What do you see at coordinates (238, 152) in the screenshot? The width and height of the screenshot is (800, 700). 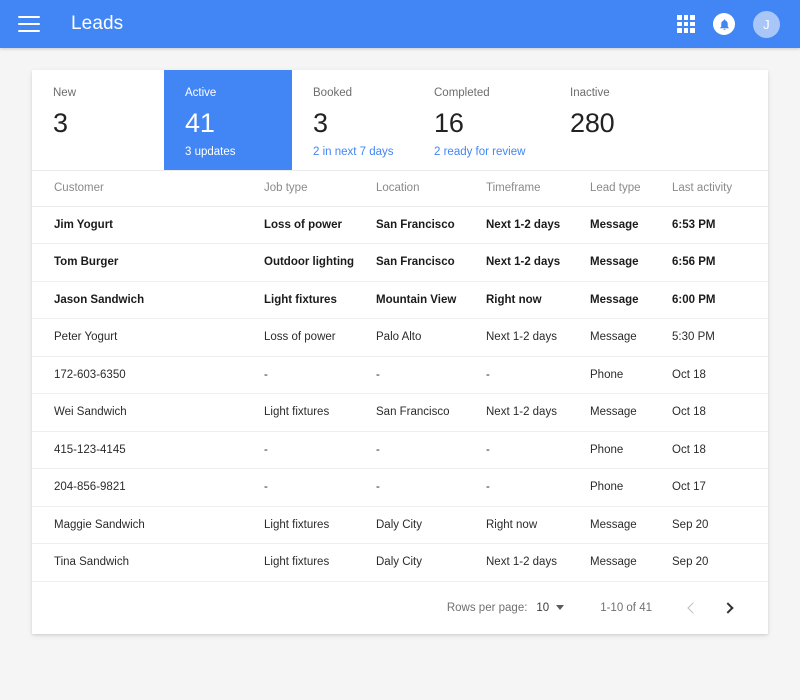 I see `status-card-sub: 3 updates` at bounding box center [238, 152].